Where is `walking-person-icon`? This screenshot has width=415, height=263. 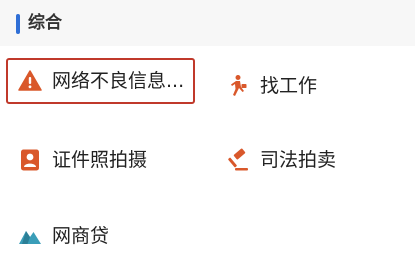 walking-person-icon is located at coordinates (239, 85).